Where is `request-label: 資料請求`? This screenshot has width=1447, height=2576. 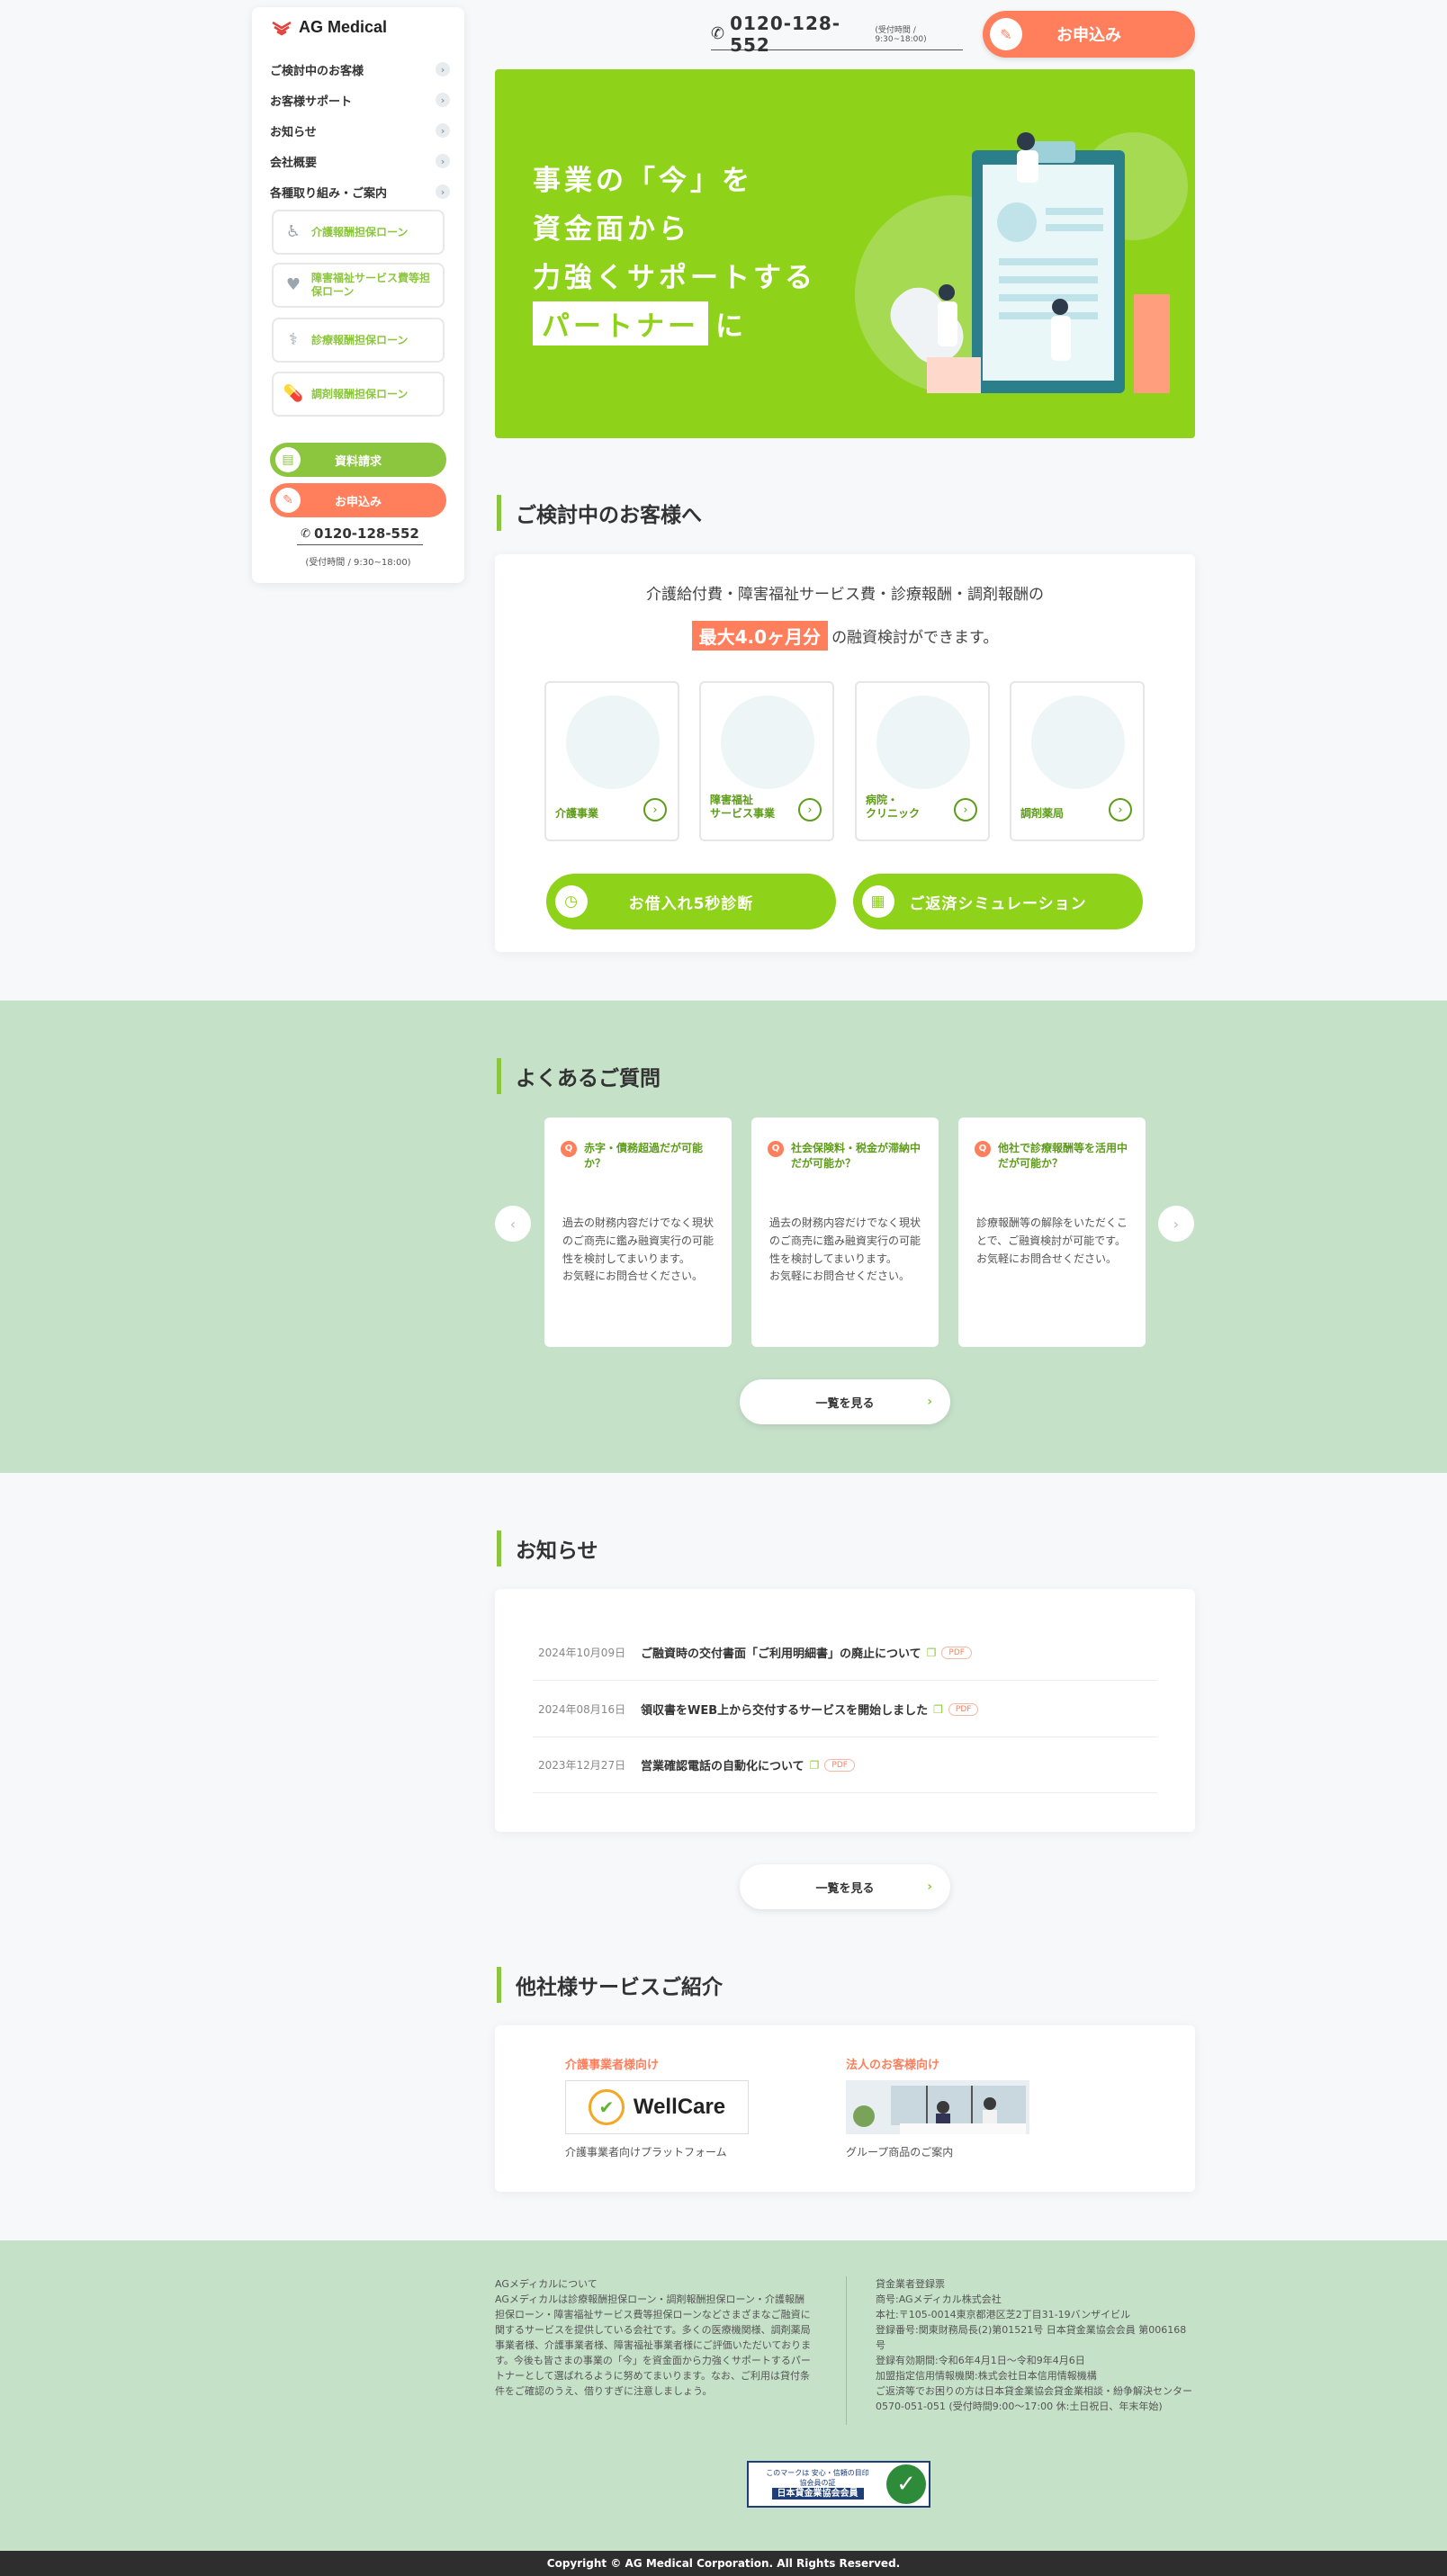
request-label: 資料請求 is located at coordinates (358, 462).